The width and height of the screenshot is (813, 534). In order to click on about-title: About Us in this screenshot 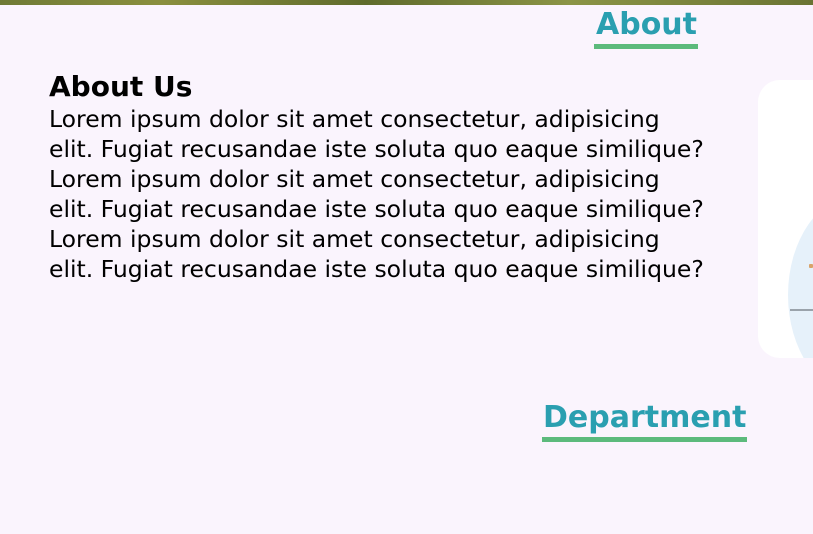, I will do `click(121, 86)`.